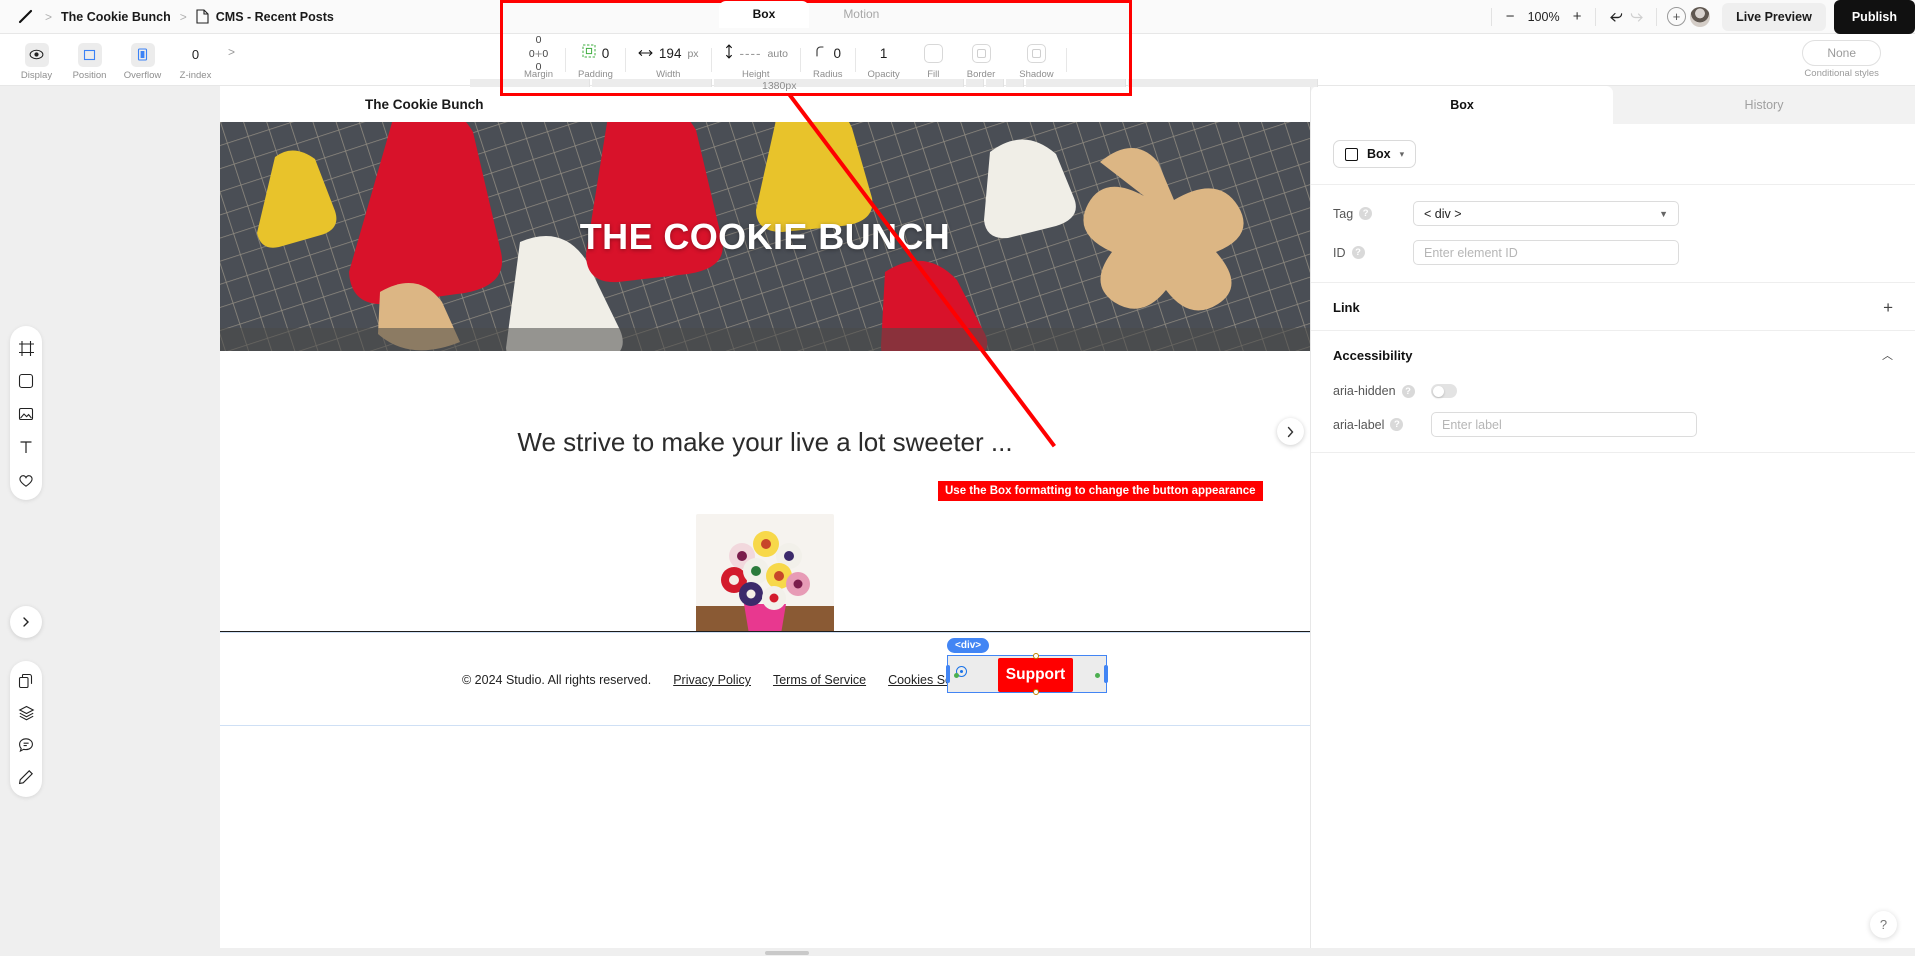 This screenshot has width=1915, height=956. I want to click on opacity-field: 1 Opacity, so click(884, 60).